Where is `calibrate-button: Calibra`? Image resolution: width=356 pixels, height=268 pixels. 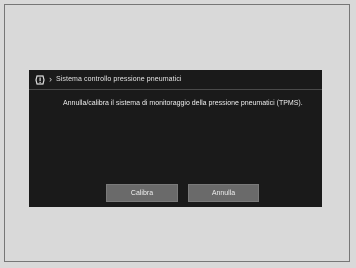 calibrate-button: Calibra is located at coordinates (142, 193).